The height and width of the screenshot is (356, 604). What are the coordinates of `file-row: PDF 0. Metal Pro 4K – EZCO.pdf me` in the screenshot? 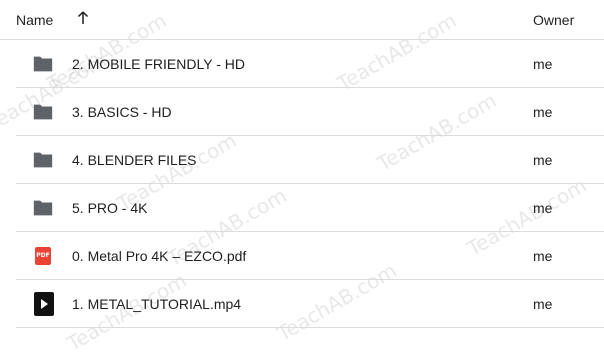 It's located at (310, 256).